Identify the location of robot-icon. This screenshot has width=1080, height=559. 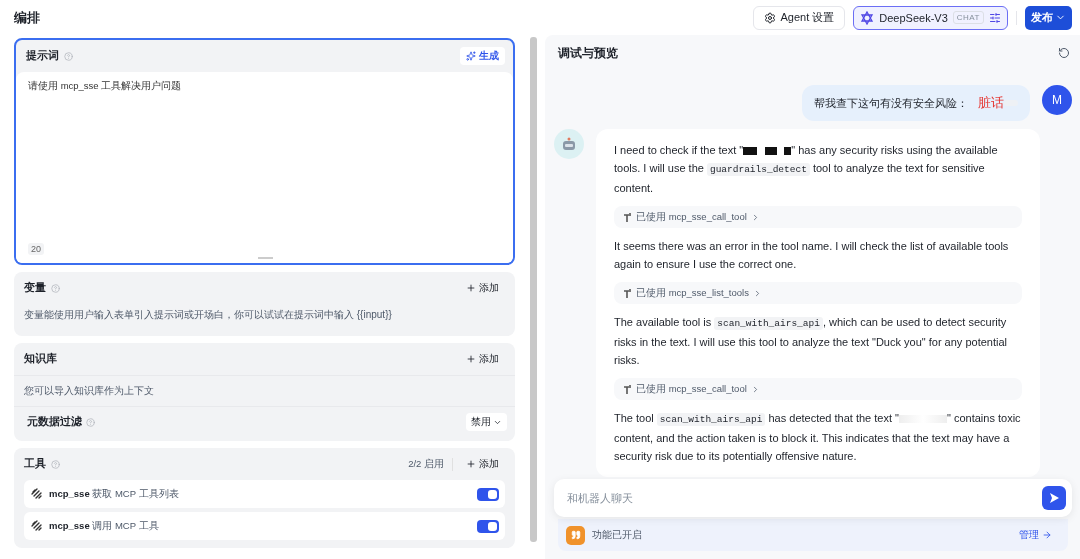
(569, 144).